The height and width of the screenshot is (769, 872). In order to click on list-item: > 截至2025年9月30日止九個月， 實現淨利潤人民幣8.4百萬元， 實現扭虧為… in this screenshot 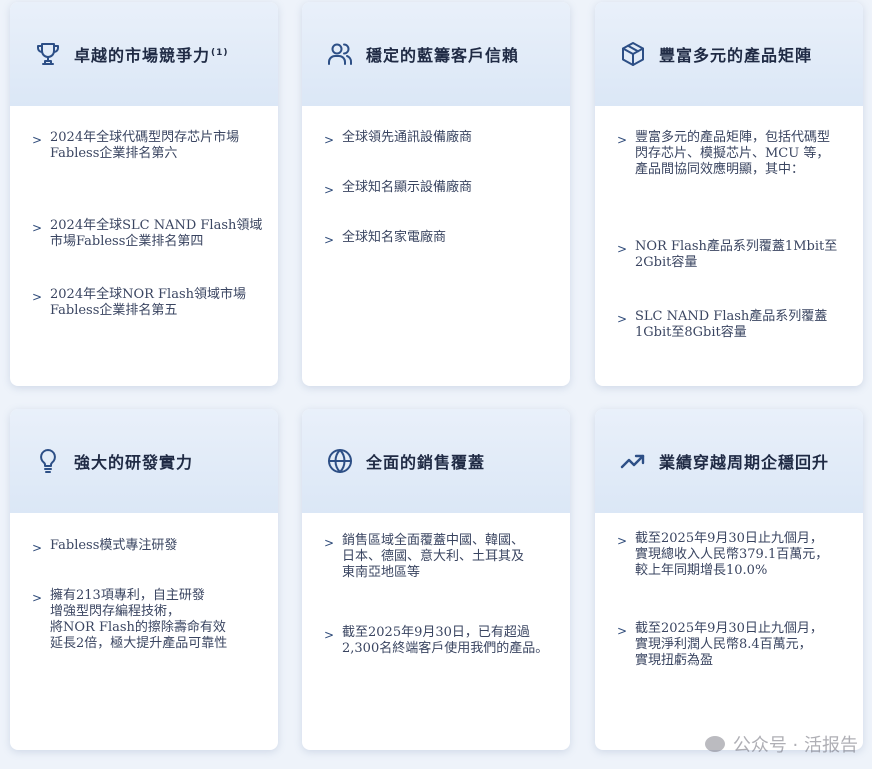, I will do `click(720, 644)`.